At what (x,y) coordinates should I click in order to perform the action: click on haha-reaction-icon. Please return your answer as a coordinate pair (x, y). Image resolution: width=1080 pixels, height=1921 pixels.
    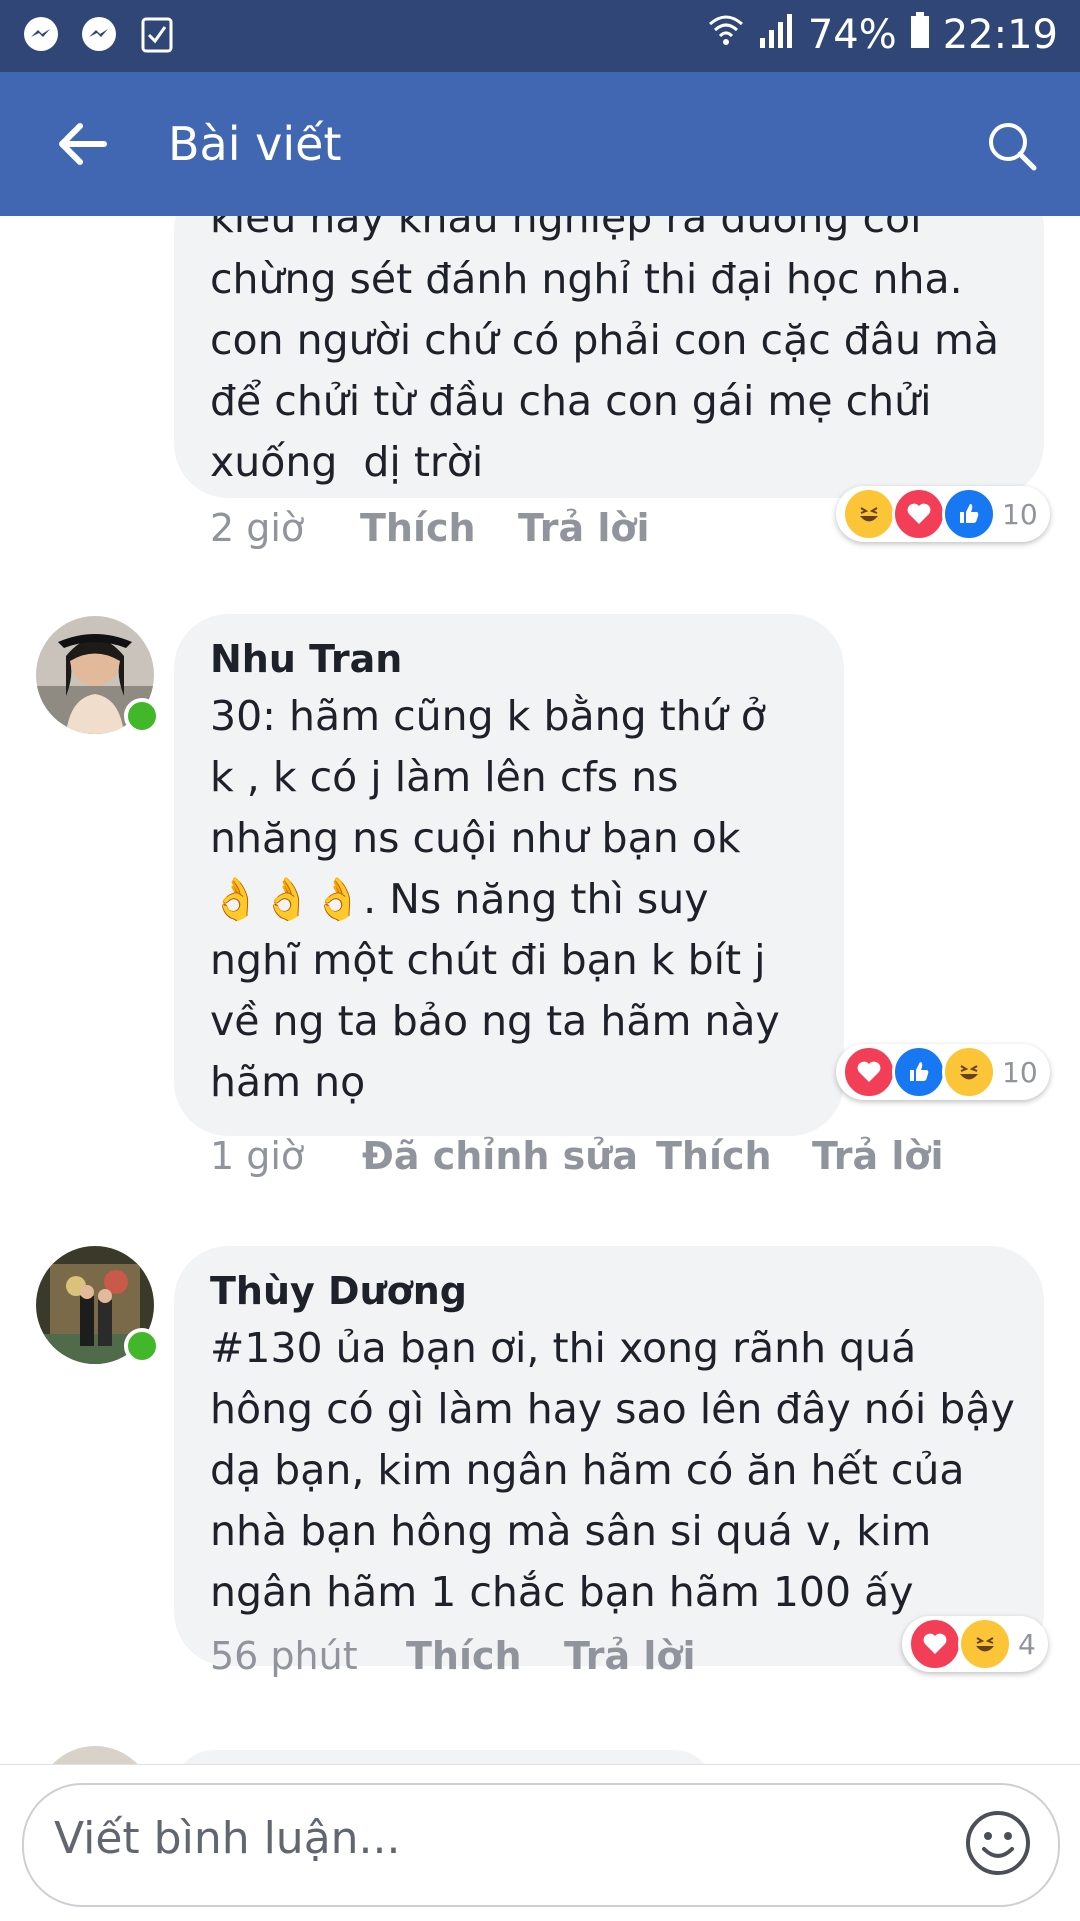
    Looking at the image, I should click on (969, 1072).